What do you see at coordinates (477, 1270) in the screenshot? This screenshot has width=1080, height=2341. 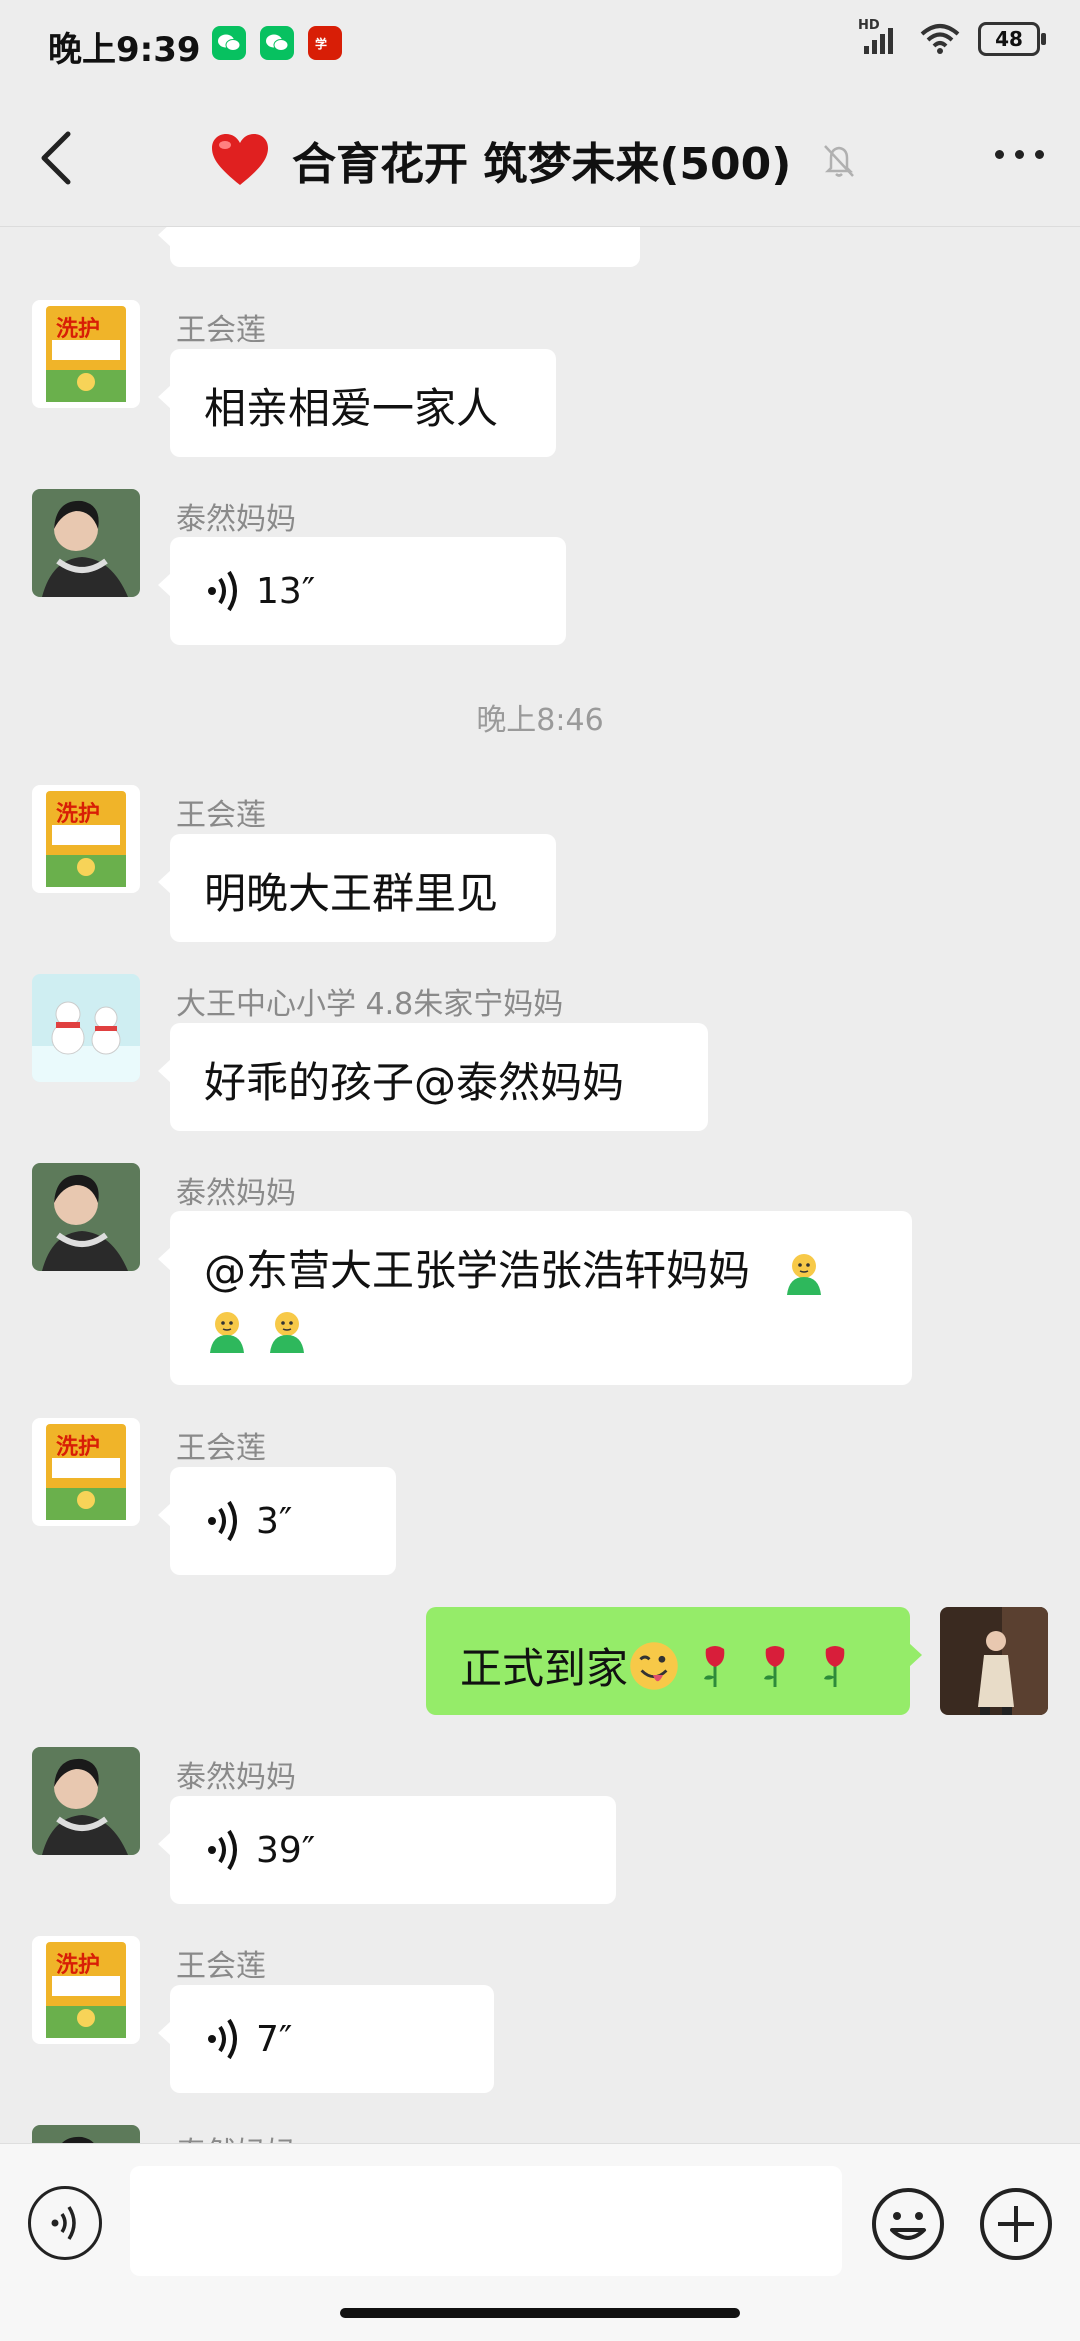 I see `message-text: @东营大王张学浩张浩轩妈妈` at bounding box center [477, 1270].